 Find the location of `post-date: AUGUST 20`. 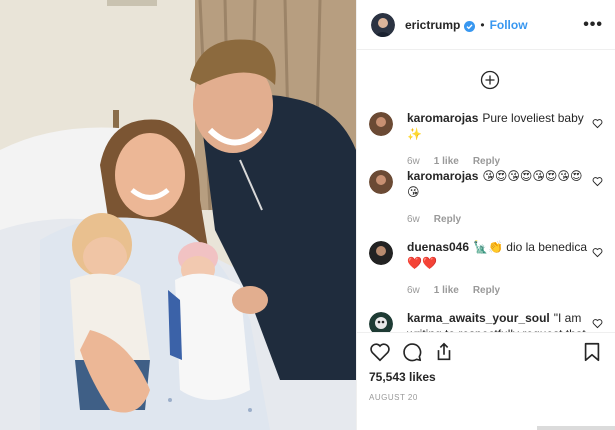

post-date: AUGUST 20 is located at coordinates (393, 397).